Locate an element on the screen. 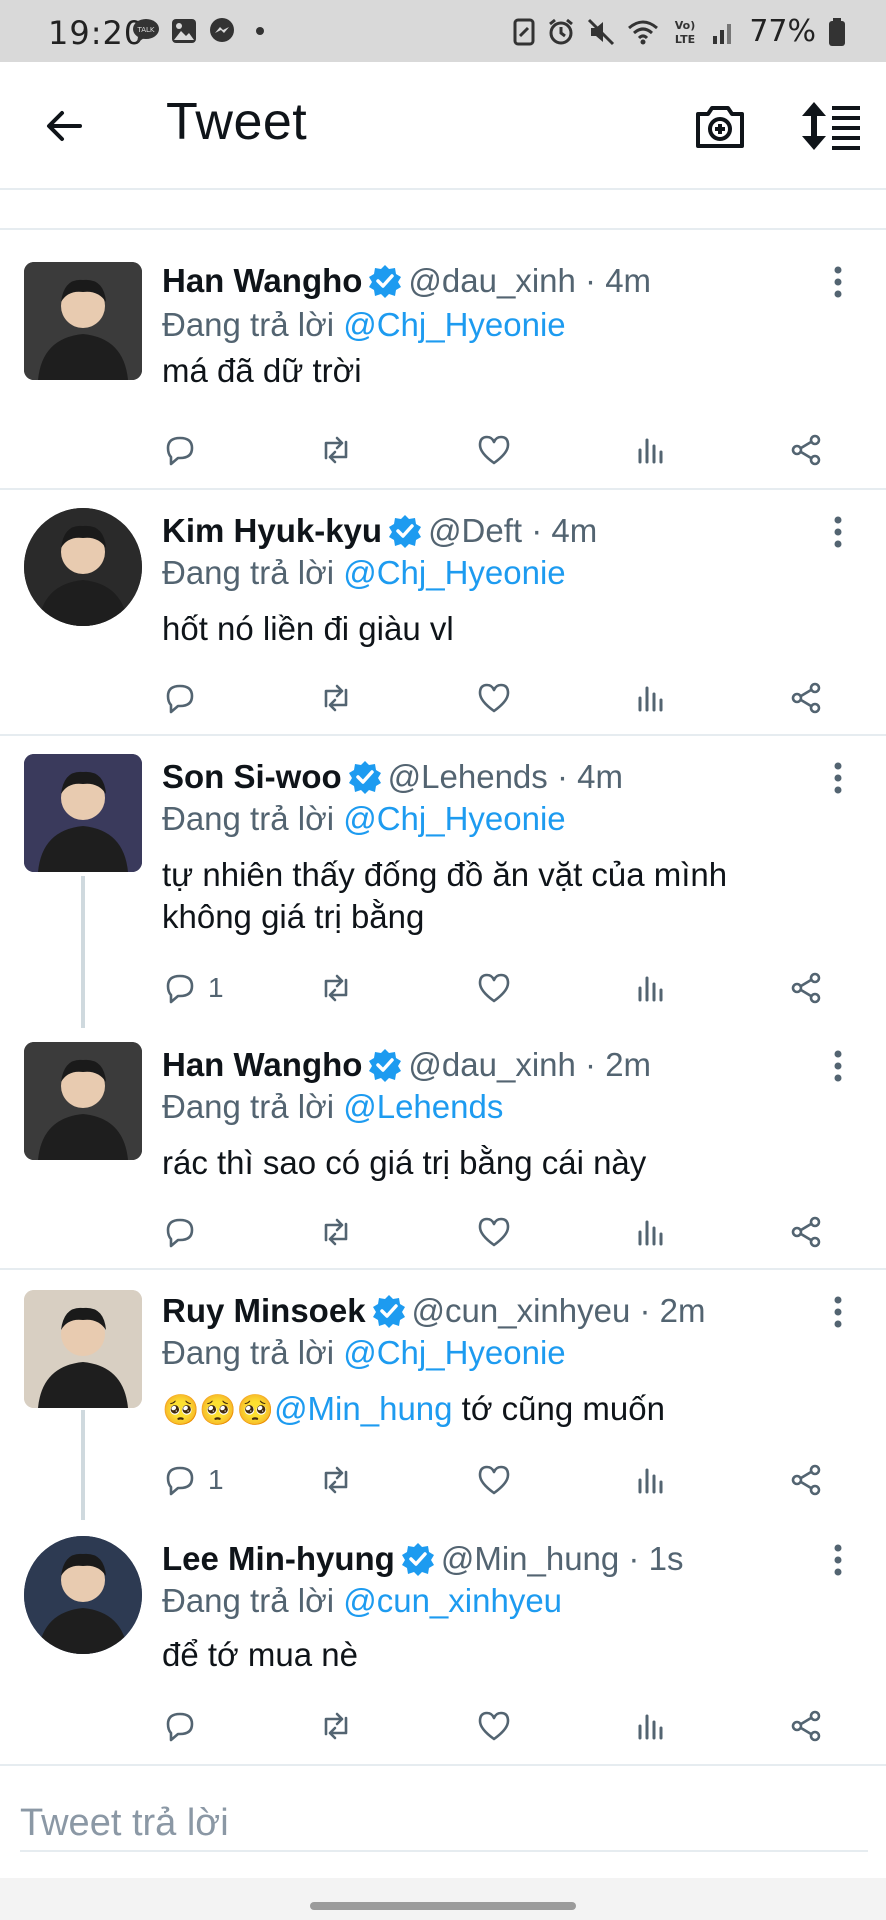 Image resolution: width=886 pixels, height=1920 pixels. tweet-header: Lee Min-hyung @Min_hung · 1s is located at coordinates (422, 1559).